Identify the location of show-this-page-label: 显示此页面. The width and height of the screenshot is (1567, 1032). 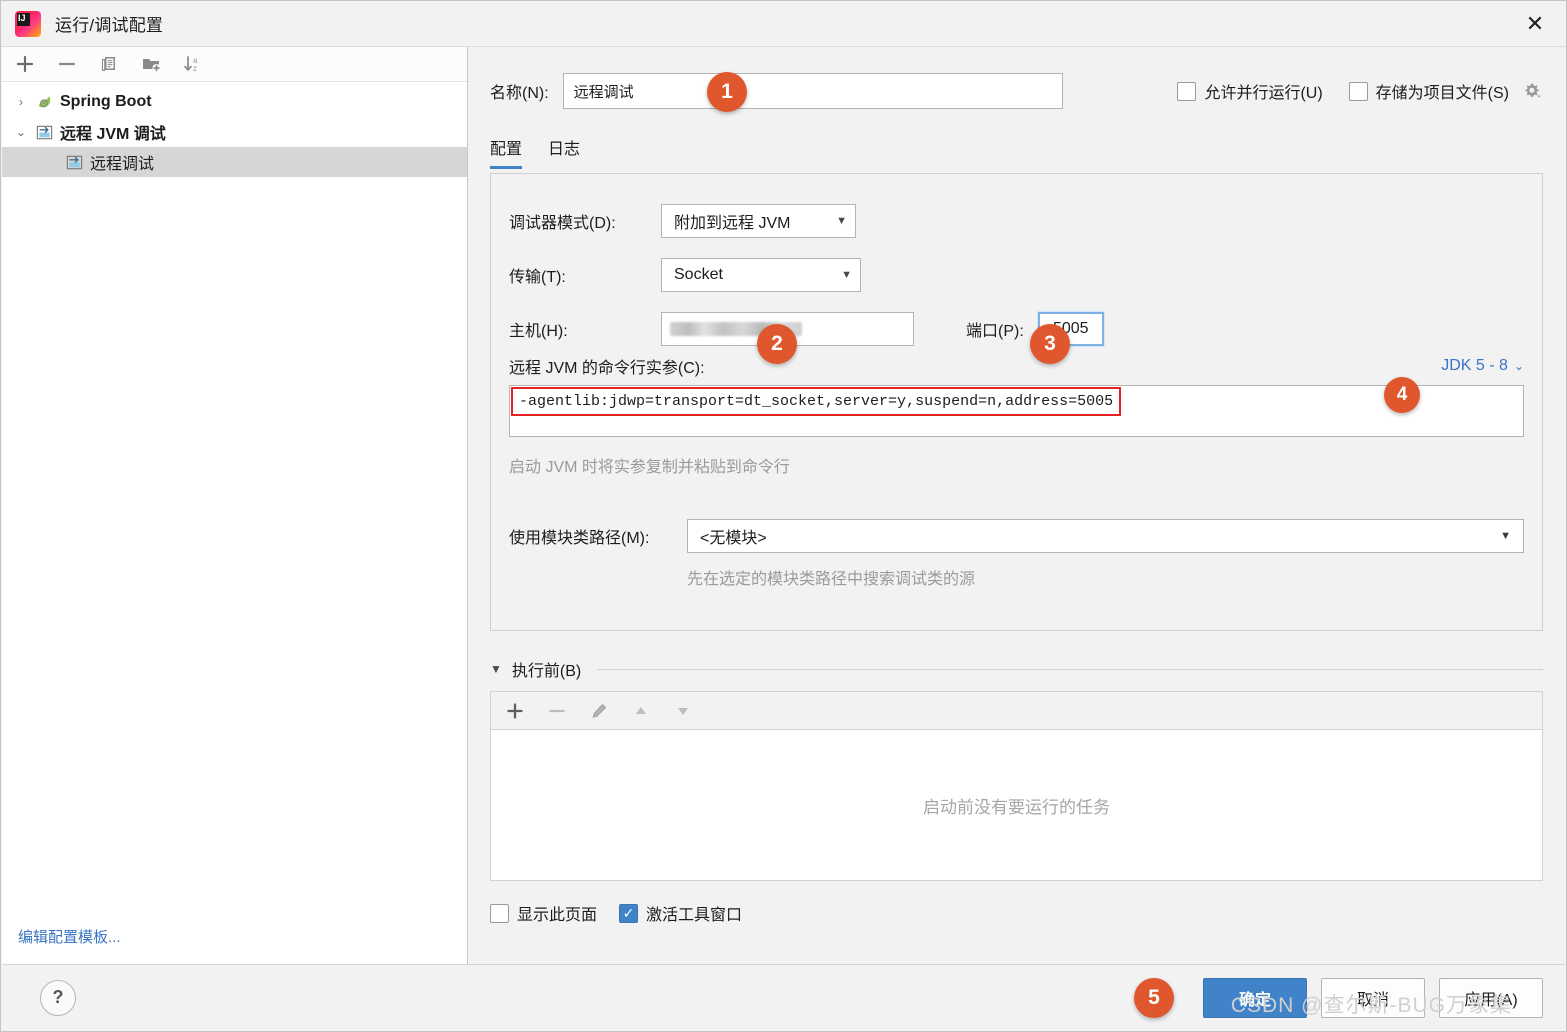
(557, 915).